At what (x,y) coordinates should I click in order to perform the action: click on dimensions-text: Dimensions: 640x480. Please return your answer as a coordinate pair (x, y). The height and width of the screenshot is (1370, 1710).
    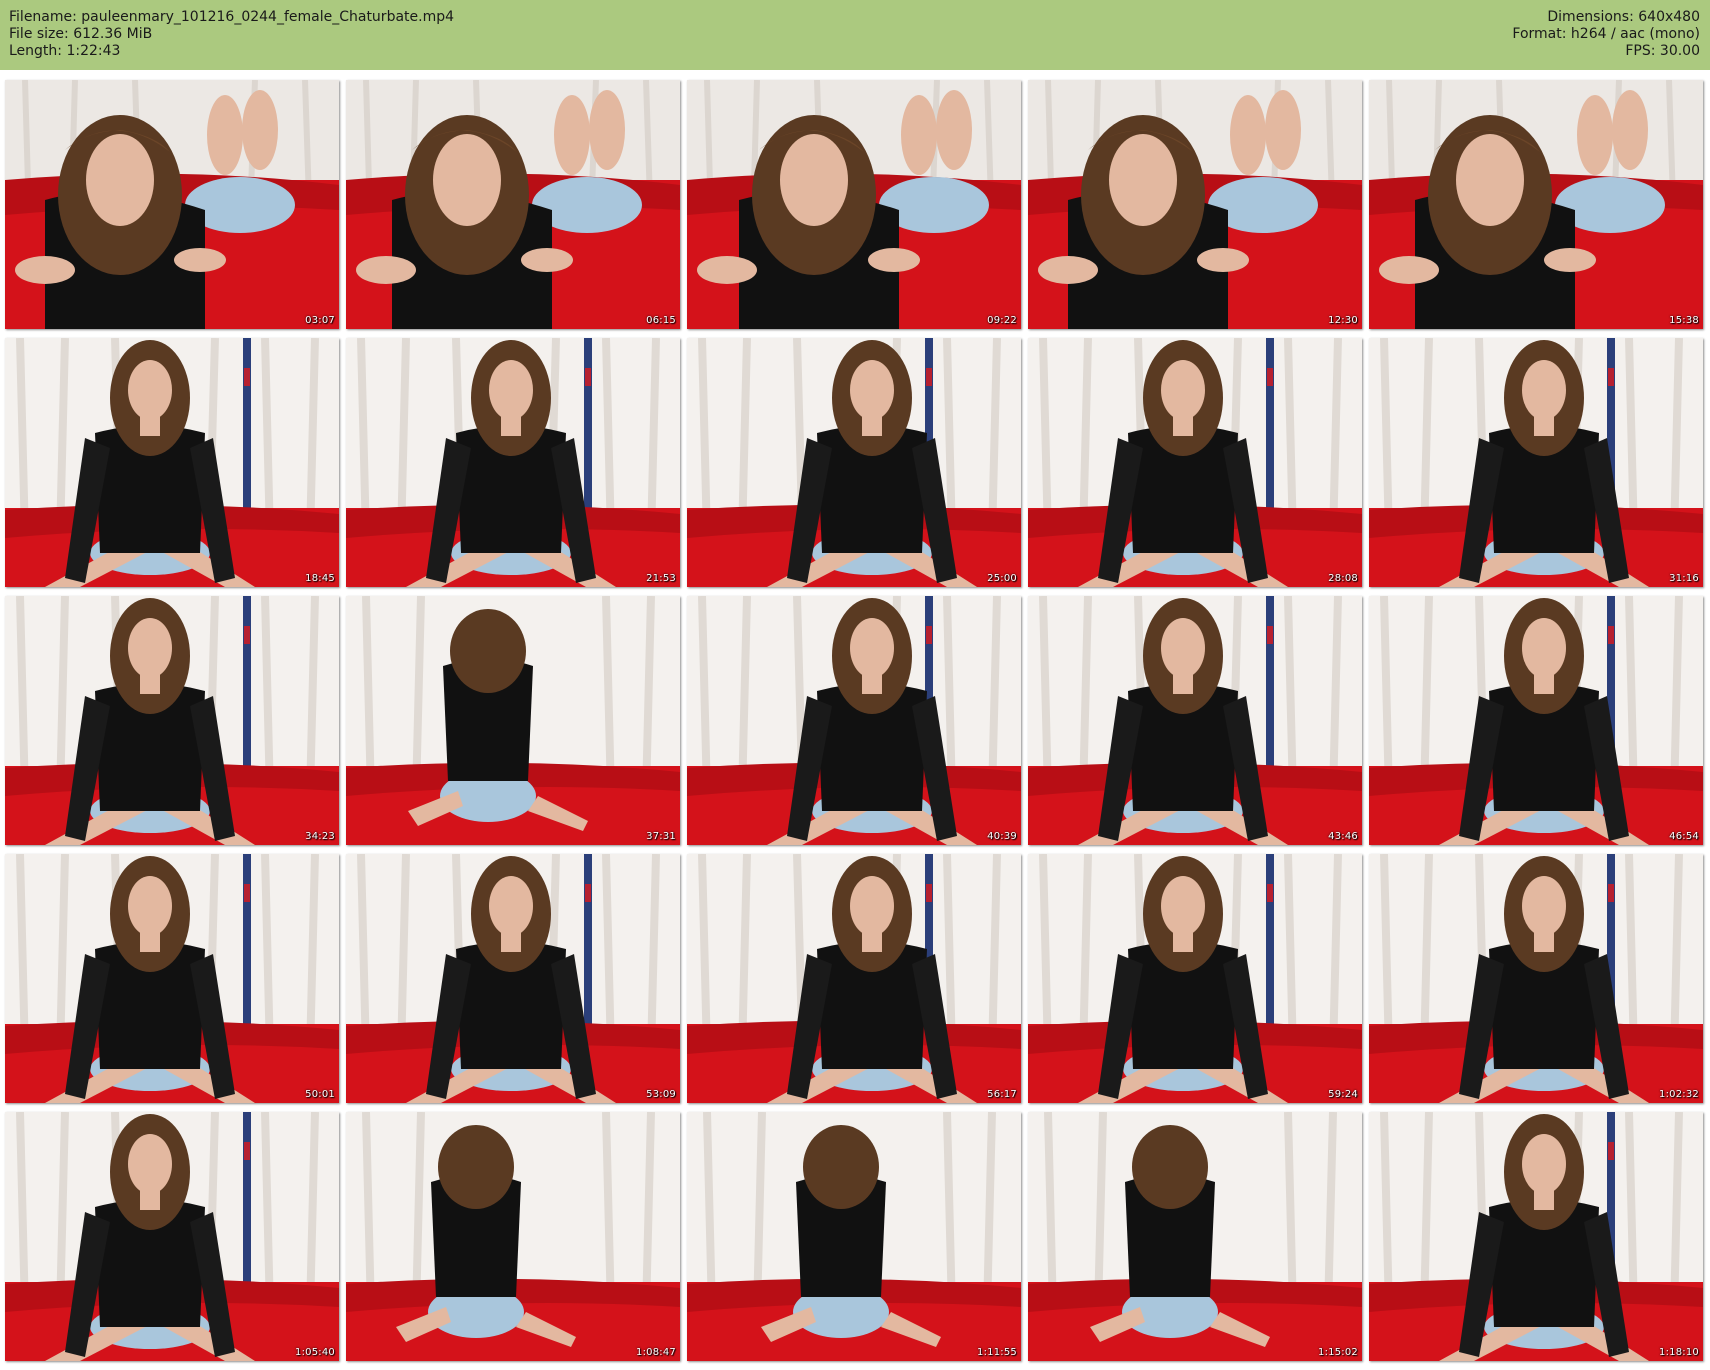
    Looking at the image, I should click on (1623, 17).